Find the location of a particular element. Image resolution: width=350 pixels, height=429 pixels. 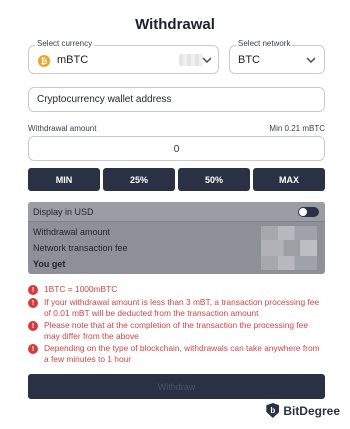

summary-row-you-get: You get is located at coordinates (49, 264).